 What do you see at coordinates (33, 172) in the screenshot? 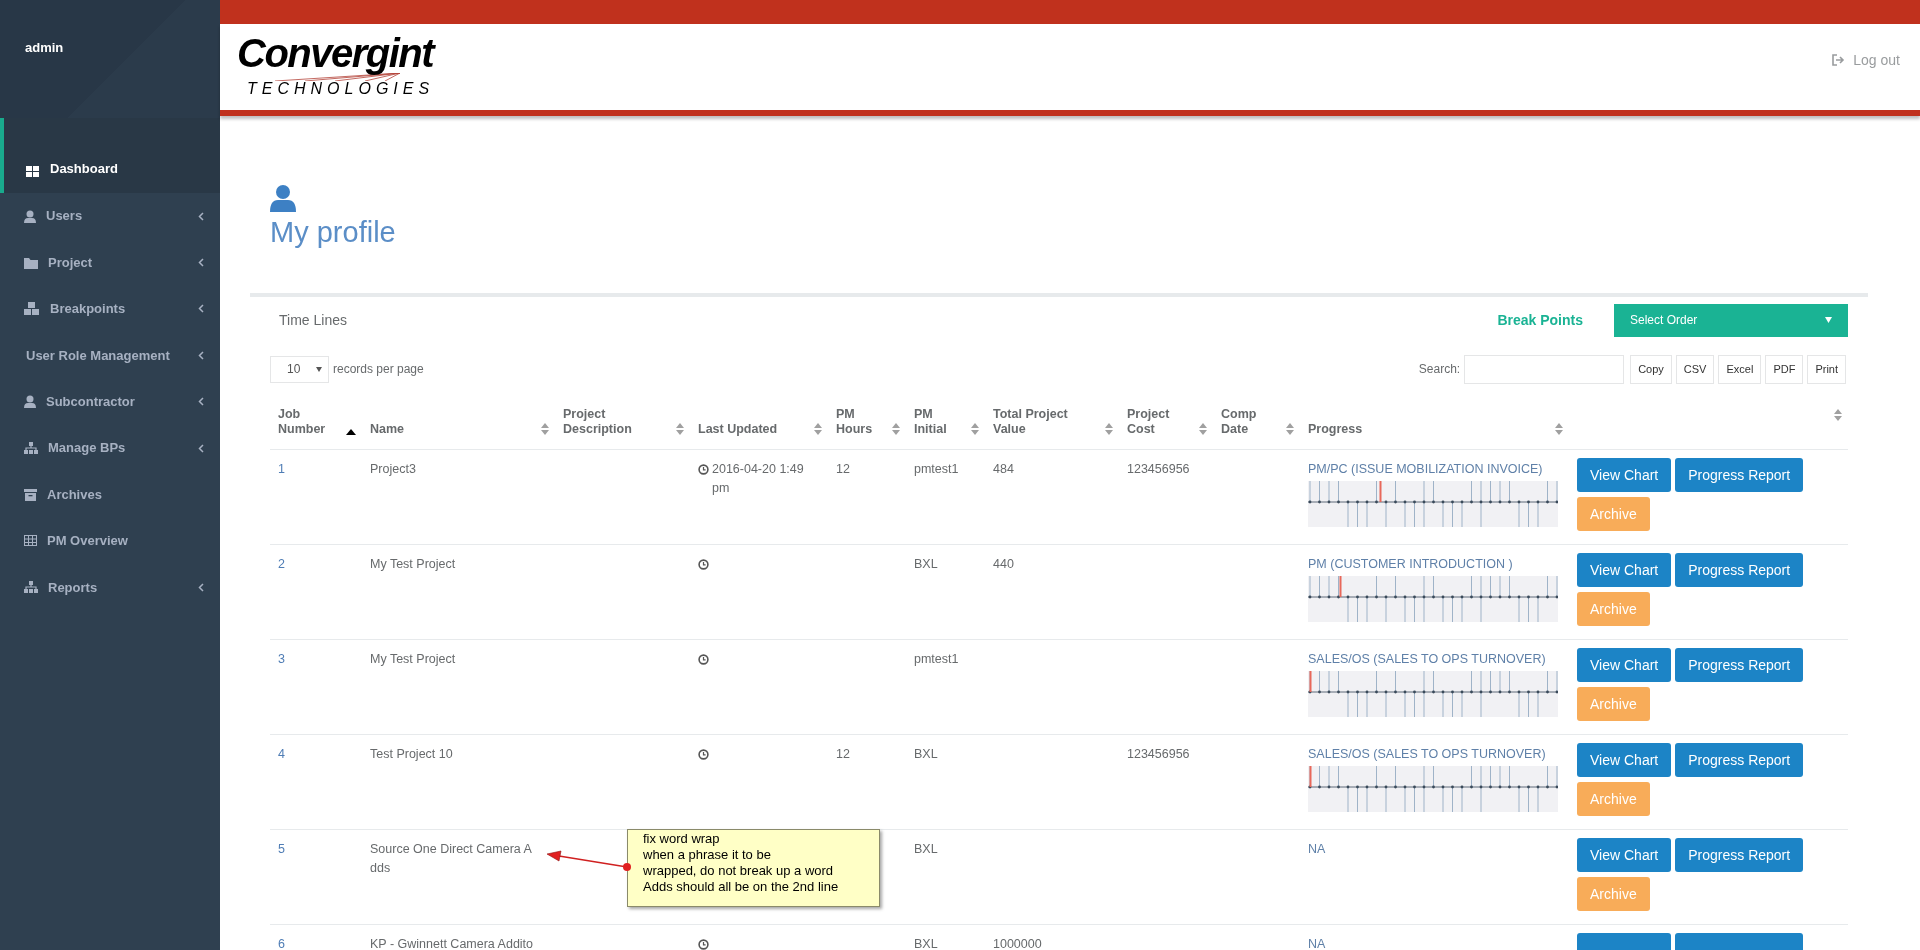
I see `dashboard-icon` at bounding box center [33, 172].